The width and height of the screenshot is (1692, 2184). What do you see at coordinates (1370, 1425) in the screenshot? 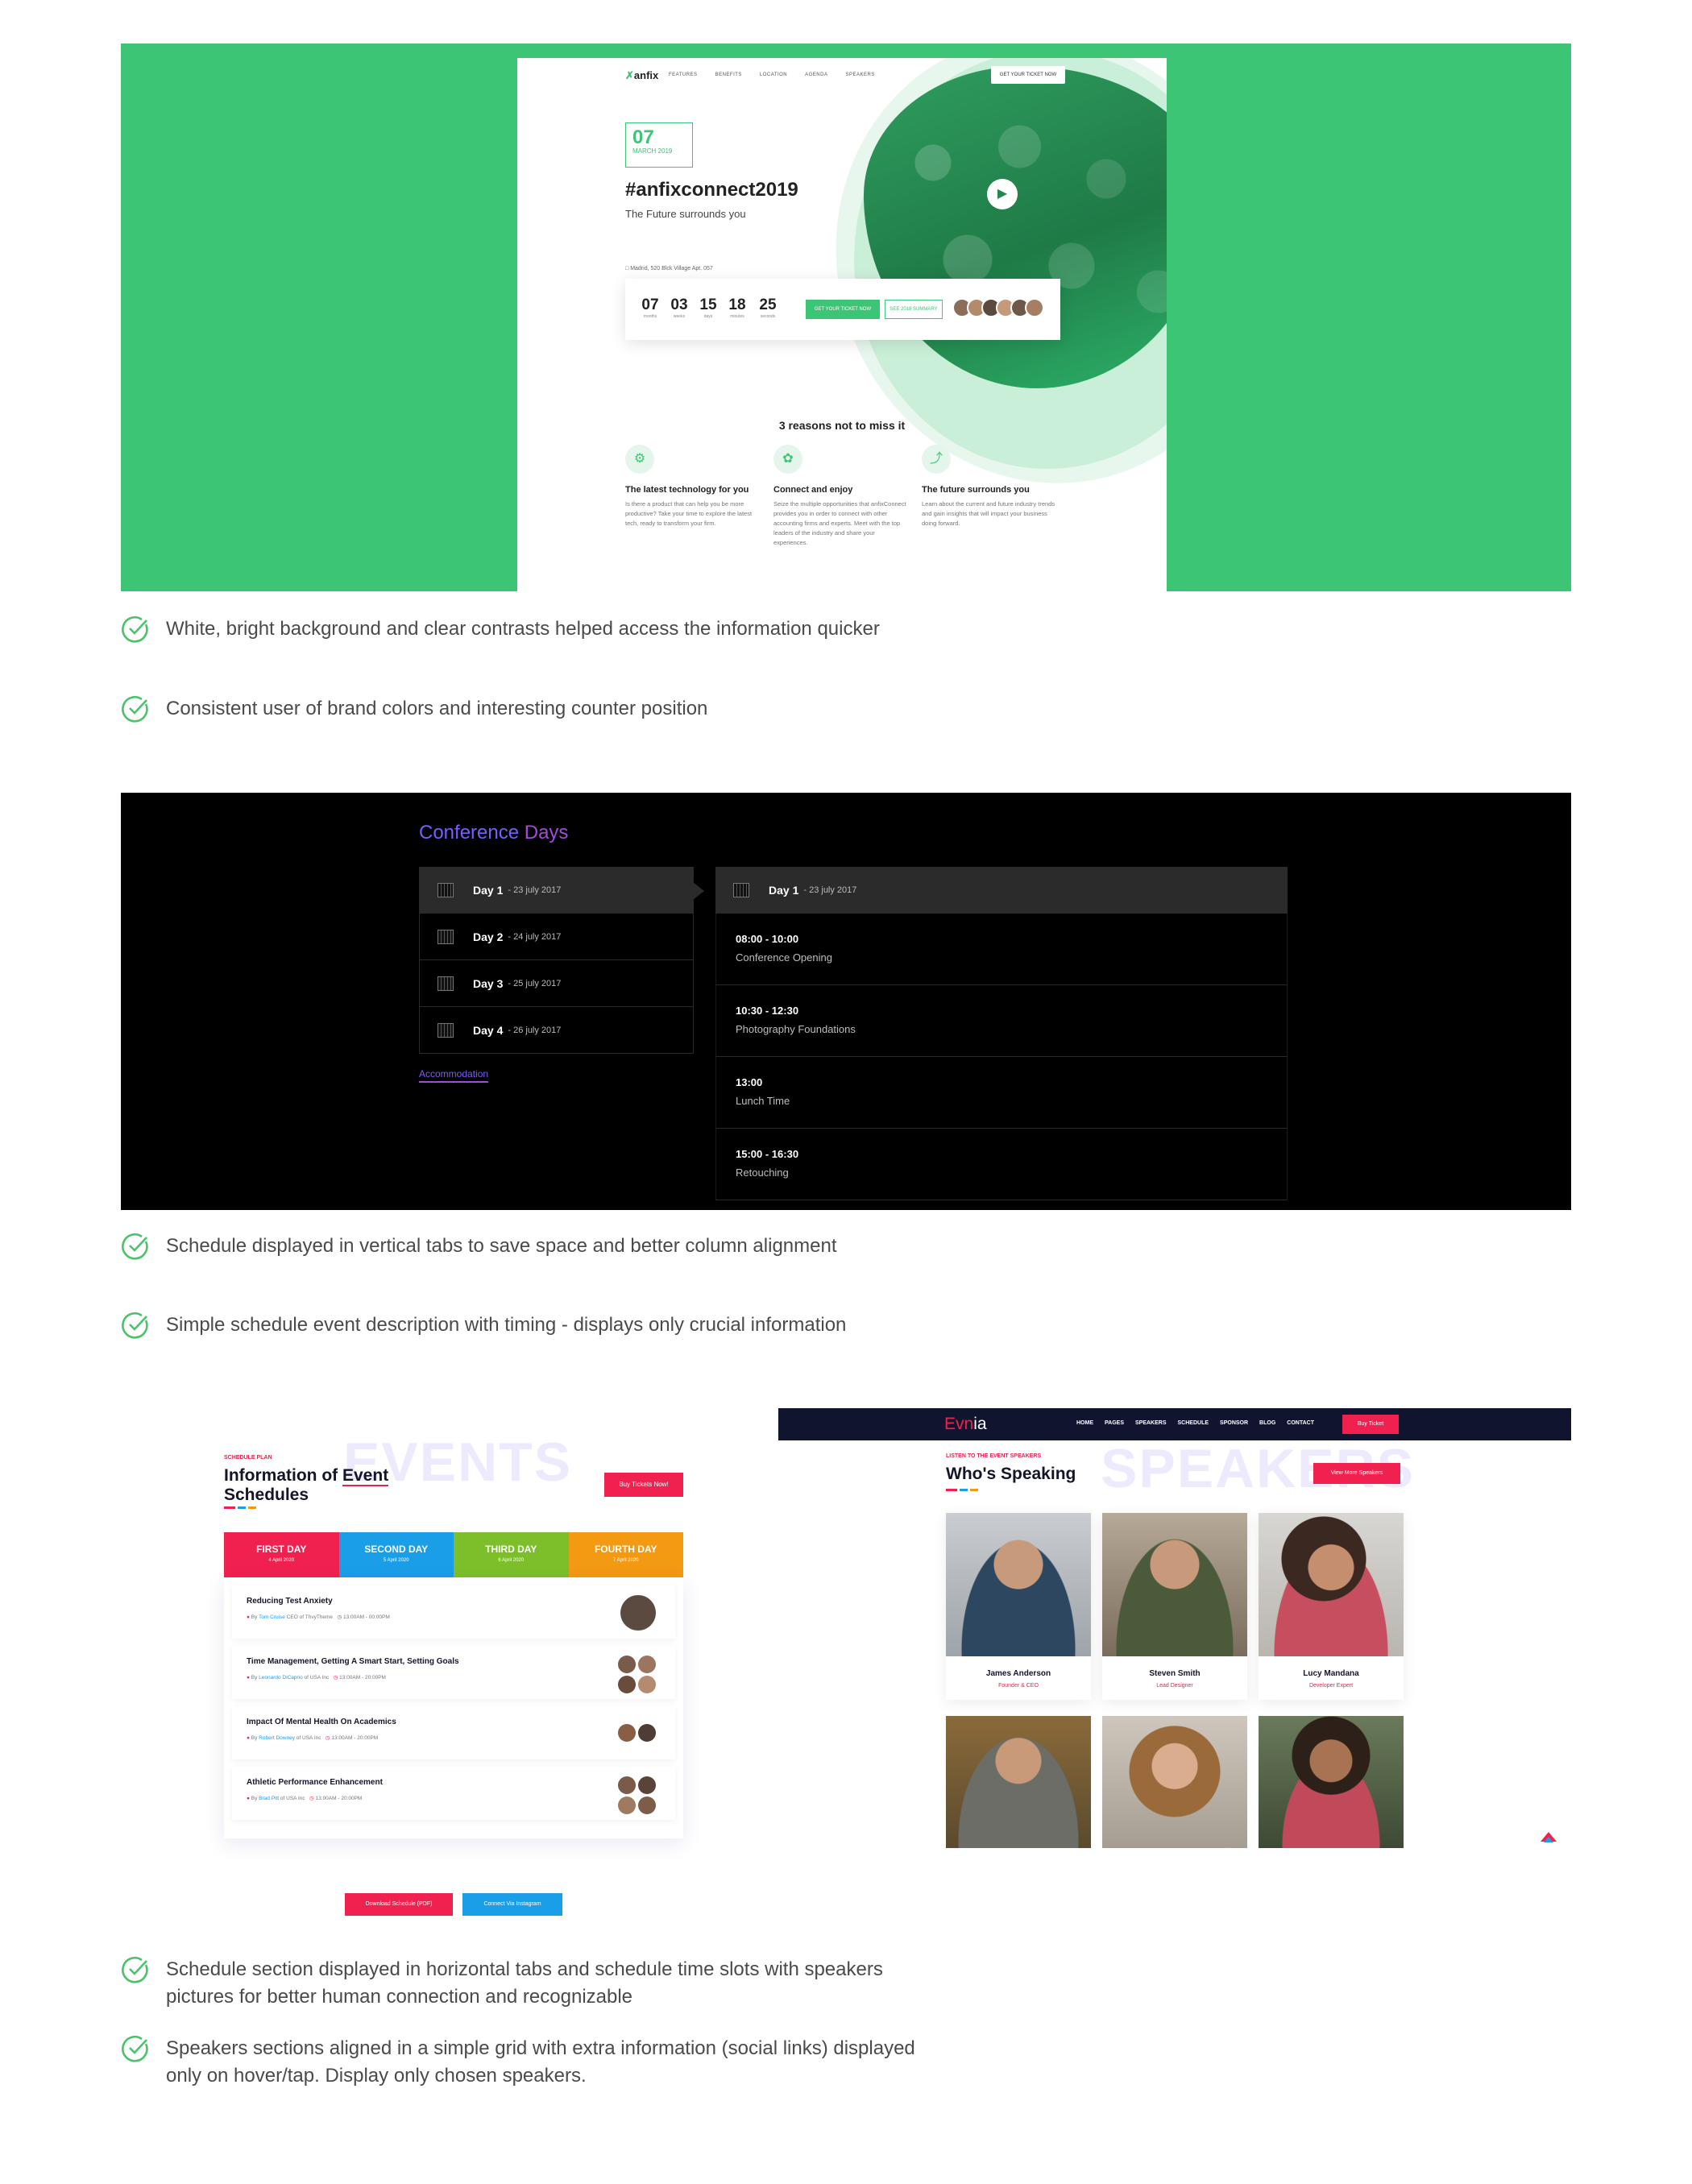
I see `buy-ticket-button: Buy Ticket` at bounding box center [1370, 1425].